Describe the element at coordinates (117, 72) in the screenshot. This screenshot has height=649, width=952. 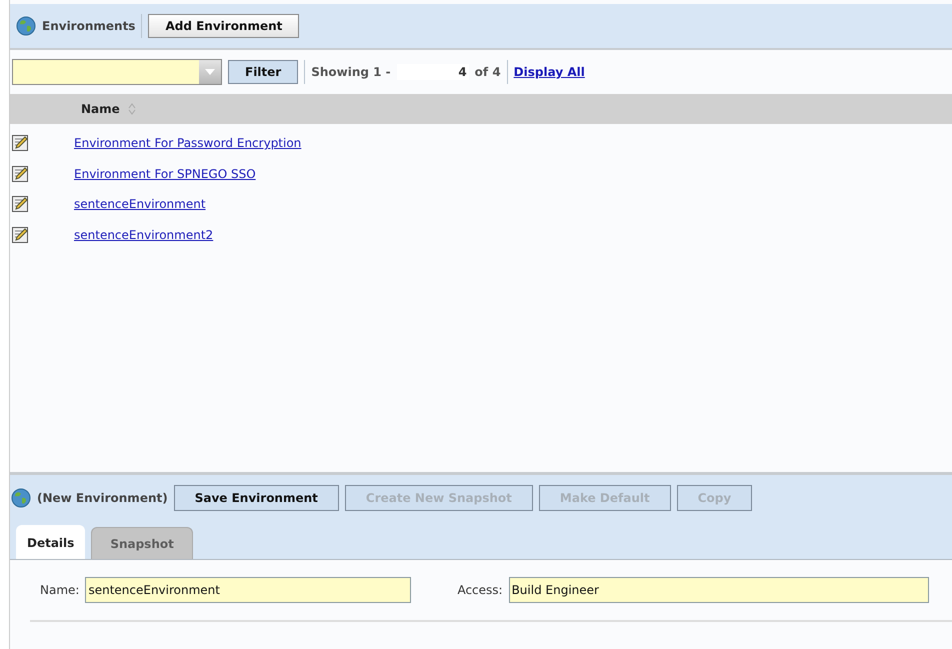
I see `filter-dropdown` at that location.